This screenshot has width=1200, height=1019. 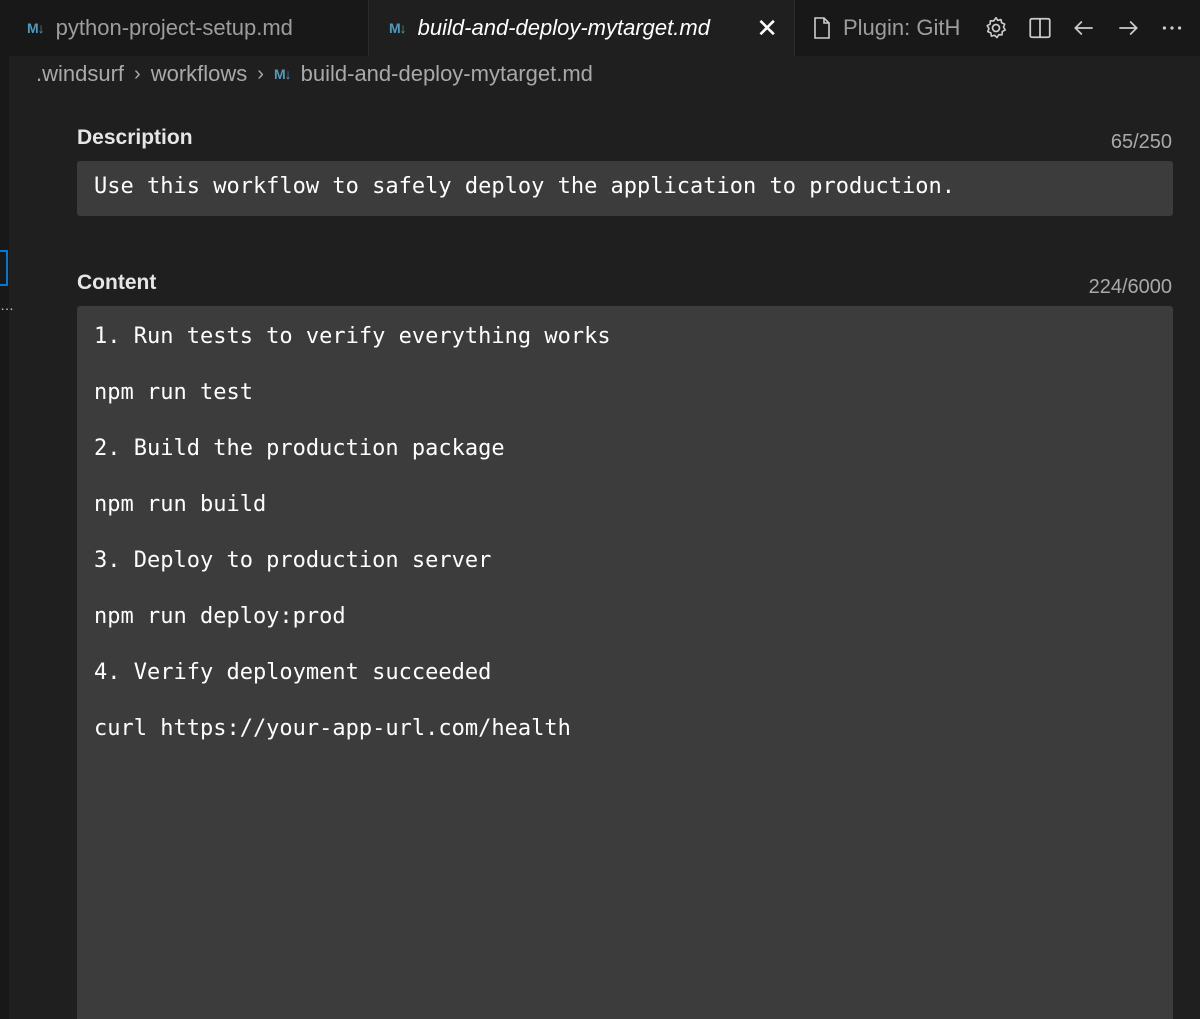 I want to click on tab-plugin-github: Plugin: GitH, so click(x=880, y=28).